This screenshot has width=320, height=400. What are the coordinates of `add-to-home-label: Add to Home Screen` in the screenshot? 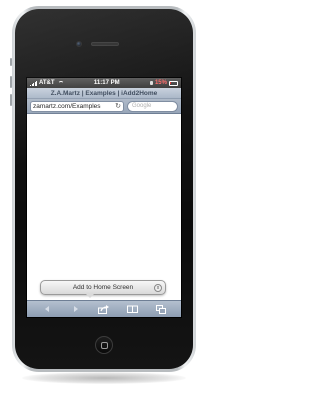 It's located at (103, 287).